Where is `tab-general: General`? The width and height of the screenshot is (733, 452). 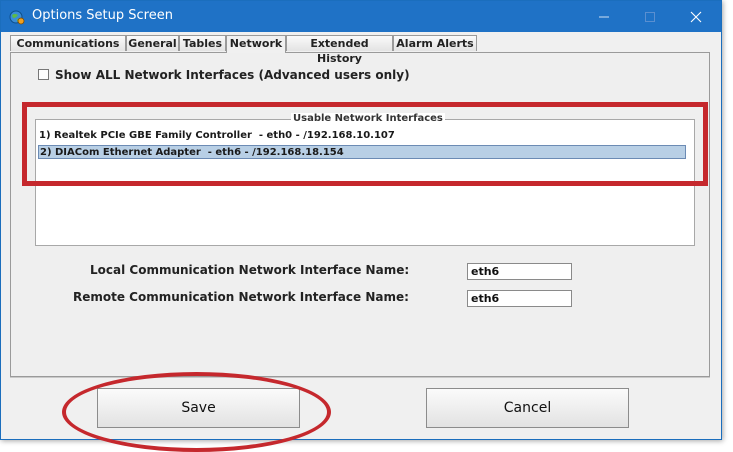 tab-general: General is located at coordinates (152, 43).